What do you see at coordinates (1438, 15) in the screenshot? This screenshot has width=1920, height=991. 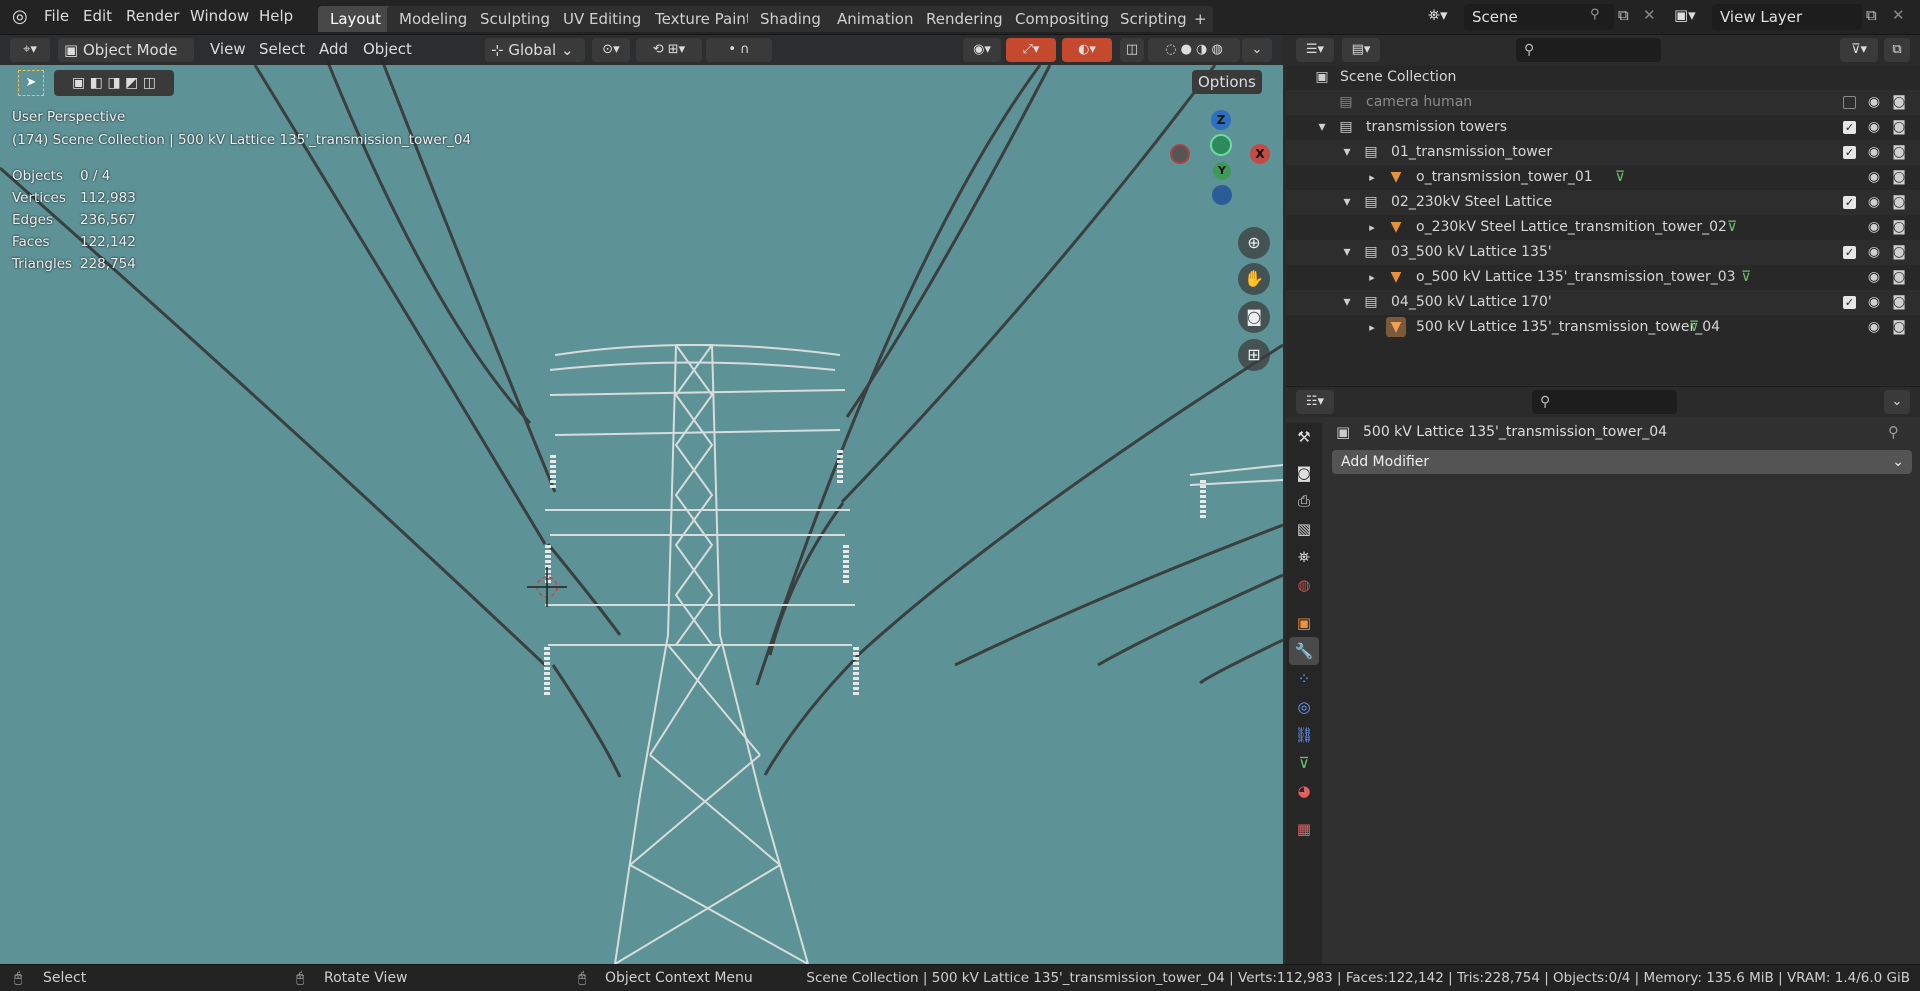 I see `scene-icon: ⛯▾` at bounding box center [1438, 15].